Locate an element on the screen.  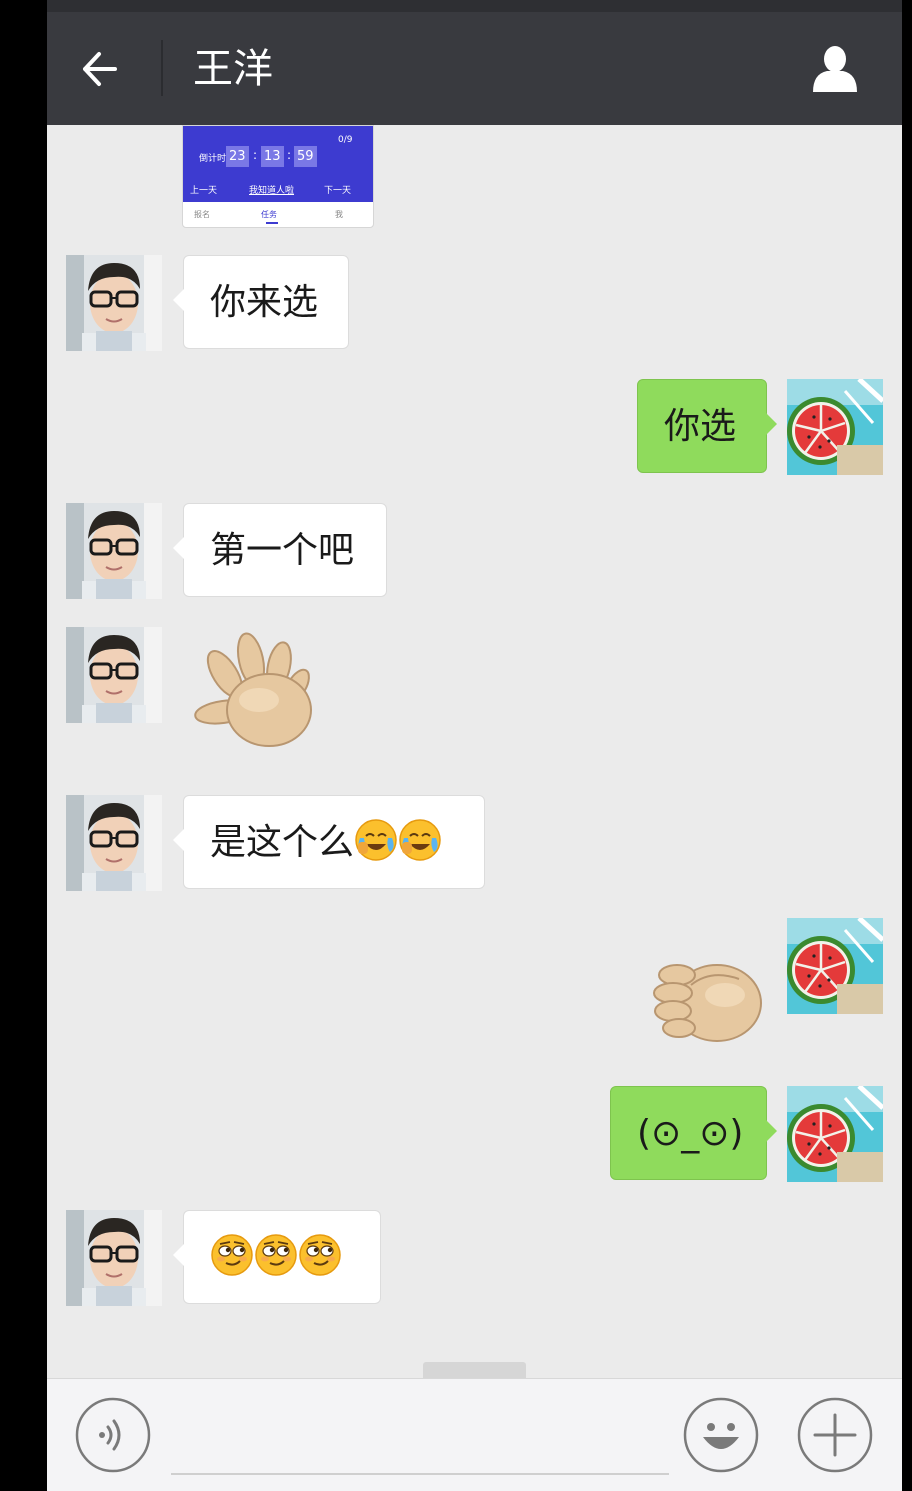
message-text: 你来选 is located at coordinates (264, 302).